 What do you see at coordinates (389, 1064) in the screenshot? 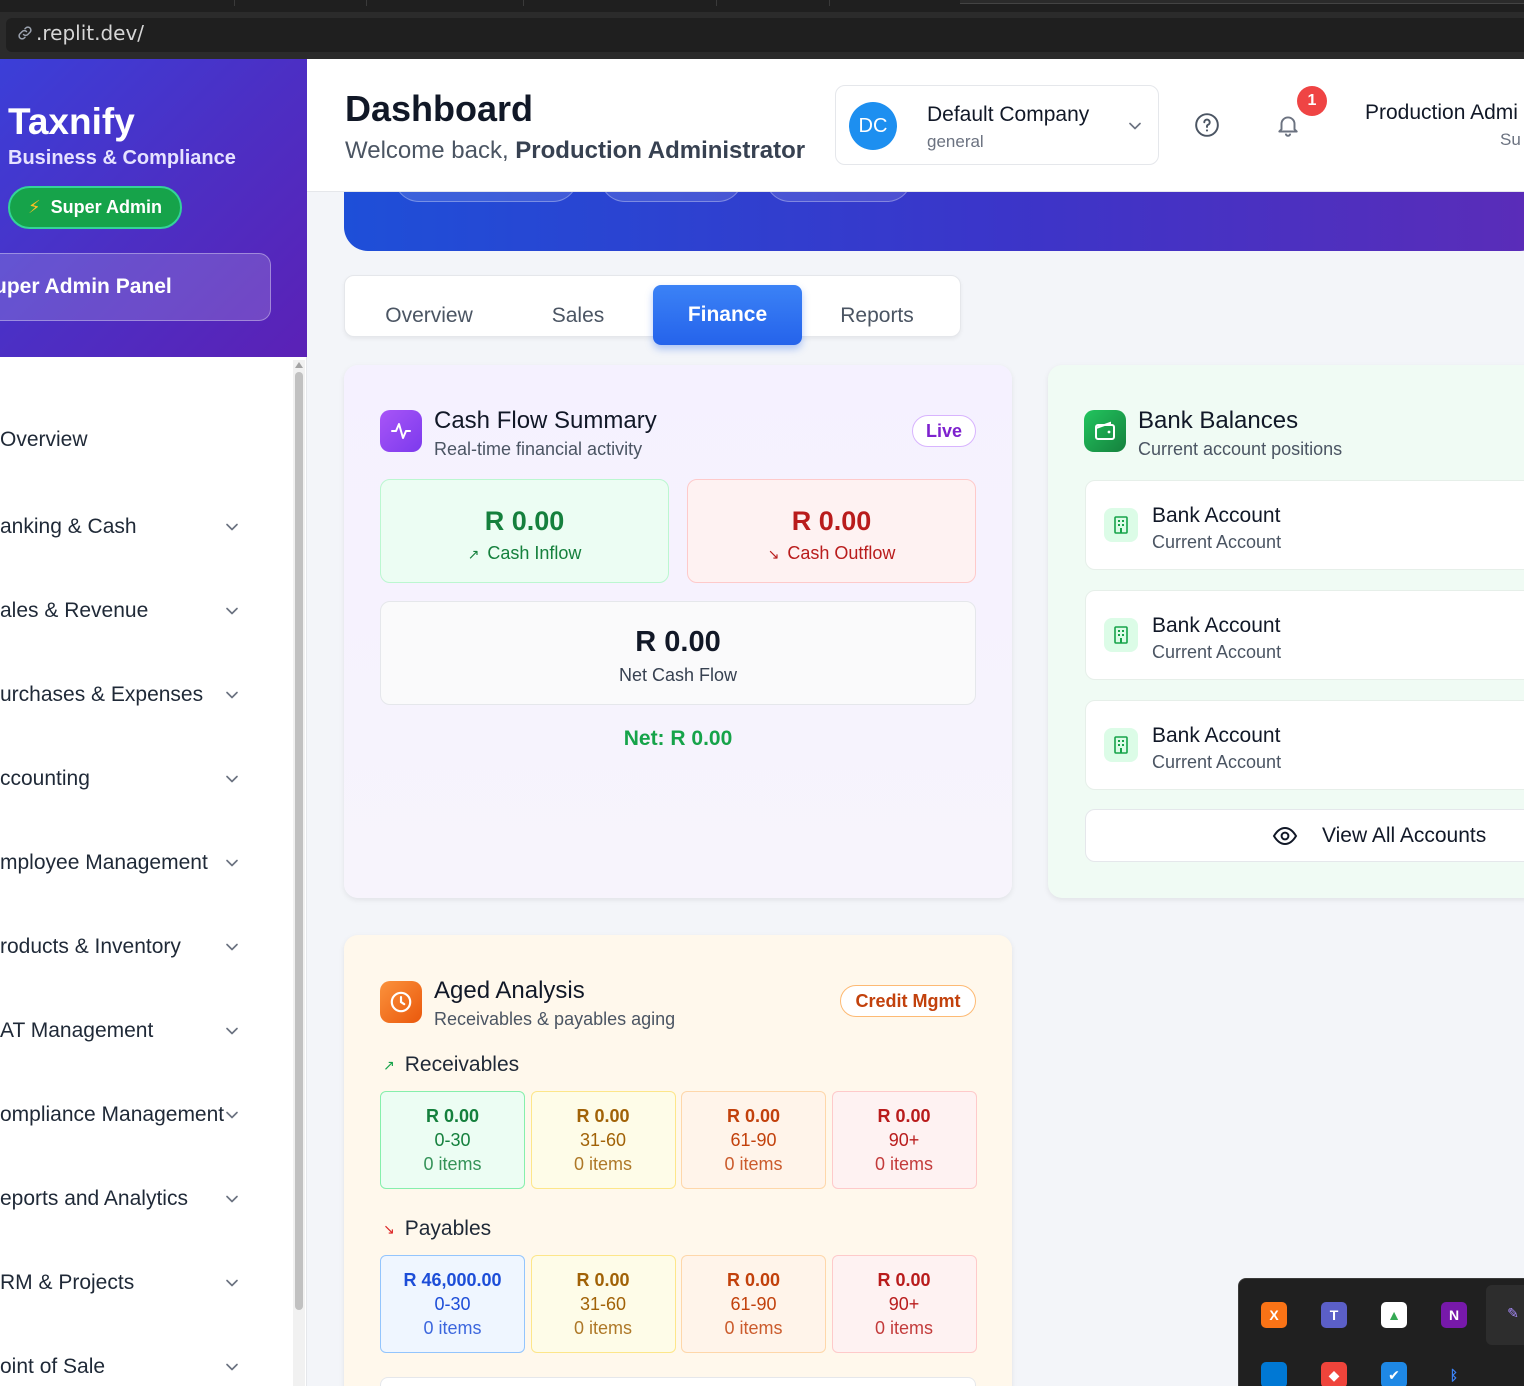
I see `arrow-up-right-icon: ↗` at bounding box center [389, 1064].